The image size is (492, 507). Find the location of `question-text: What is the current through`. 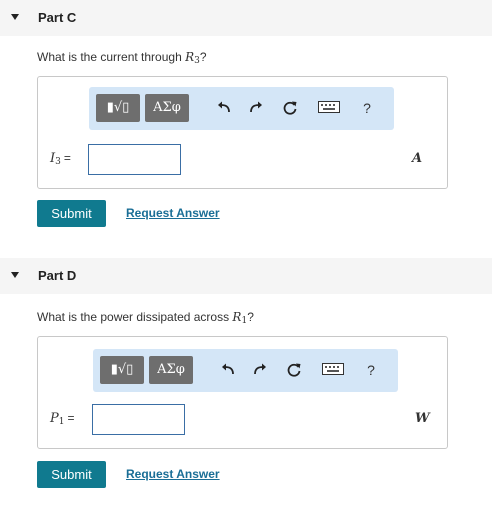

question-text: What is the current through is located at coordinates (111, 57).